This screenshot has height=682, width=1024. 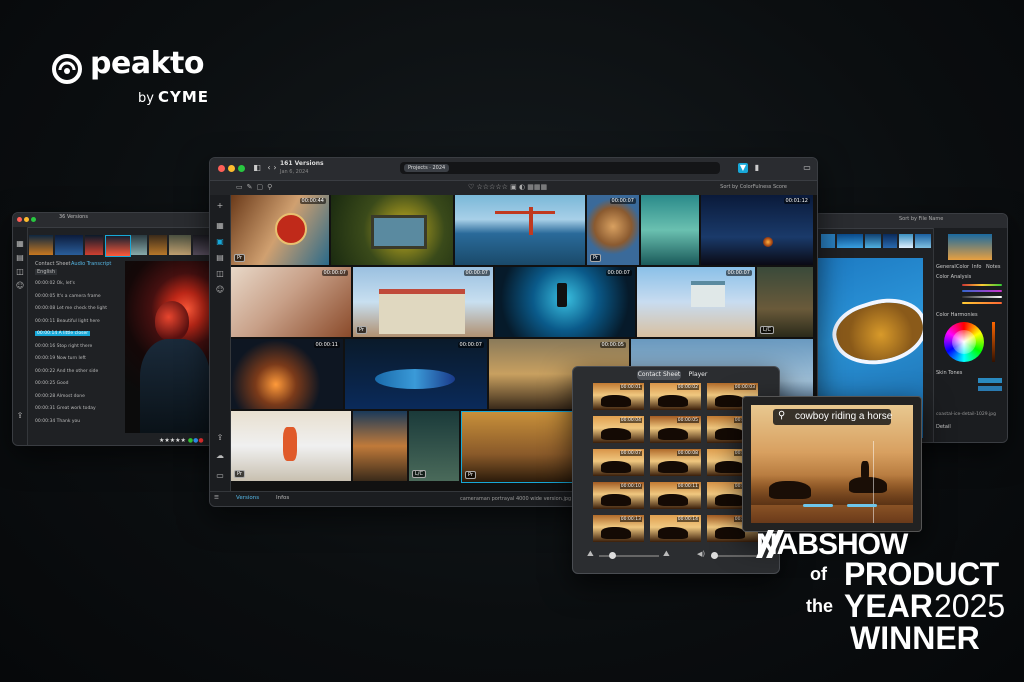 I want to click on library-icon: ▣, so click(x=220, y=242).